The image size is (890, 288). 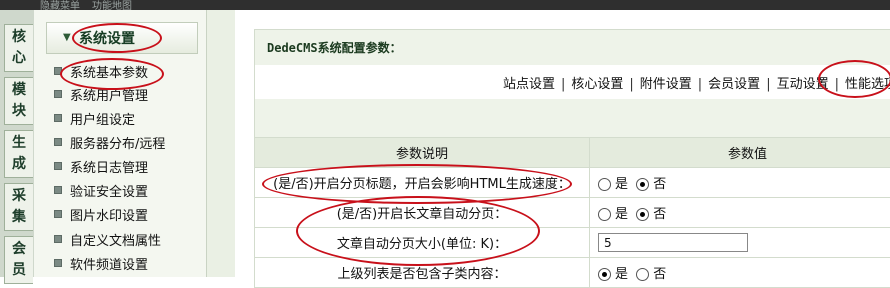 What do you see at coordinates (445, 5) in the screenshot?
I see `top-bar: 隐藏菜单 功能地图` at bounding box center [445, 5].